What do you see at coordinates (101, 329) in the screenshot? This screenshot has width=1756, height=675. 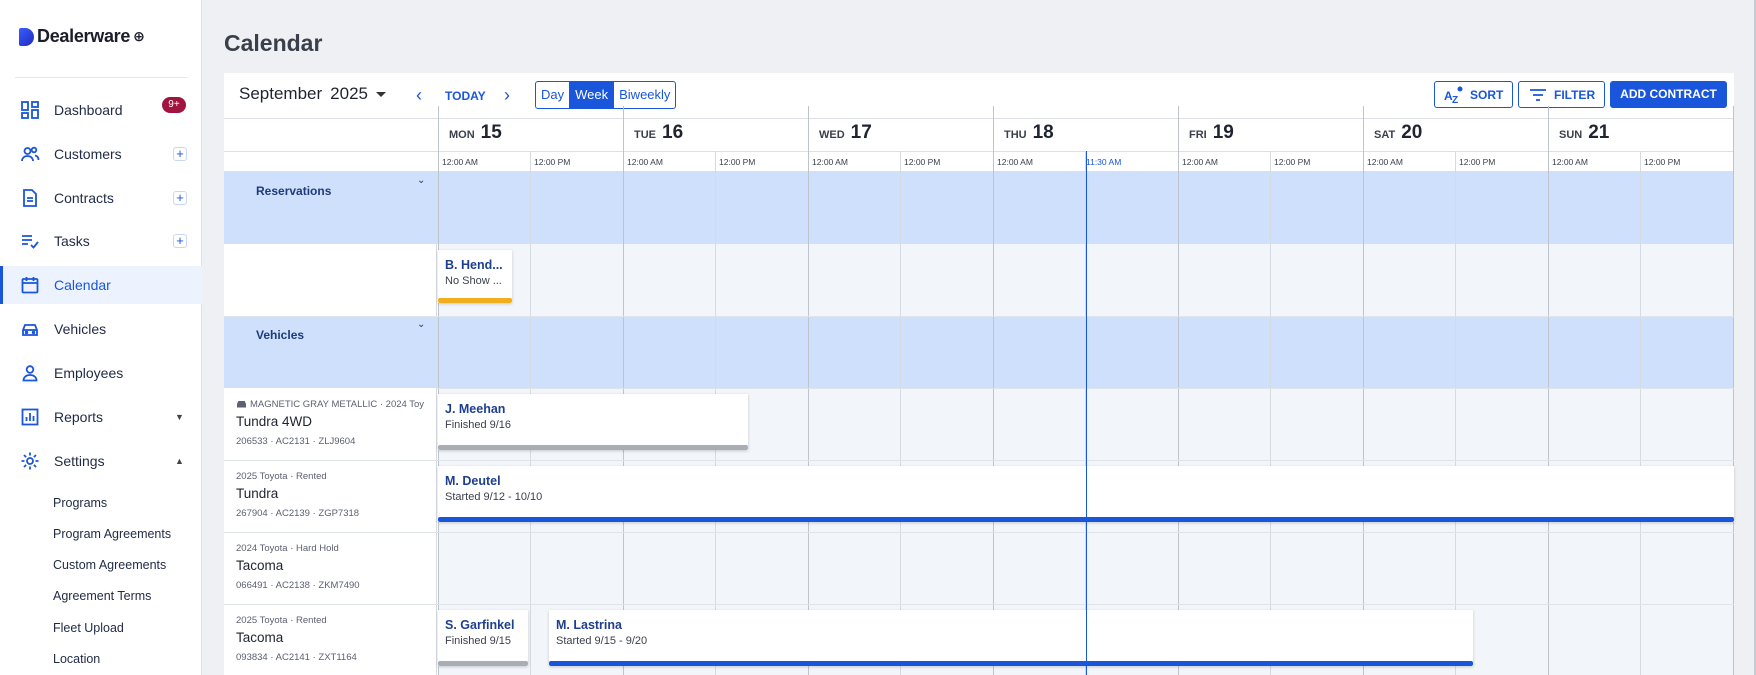 I see `sidebar-item-vehicles: Vehicles` at bounding box center [101, 329].